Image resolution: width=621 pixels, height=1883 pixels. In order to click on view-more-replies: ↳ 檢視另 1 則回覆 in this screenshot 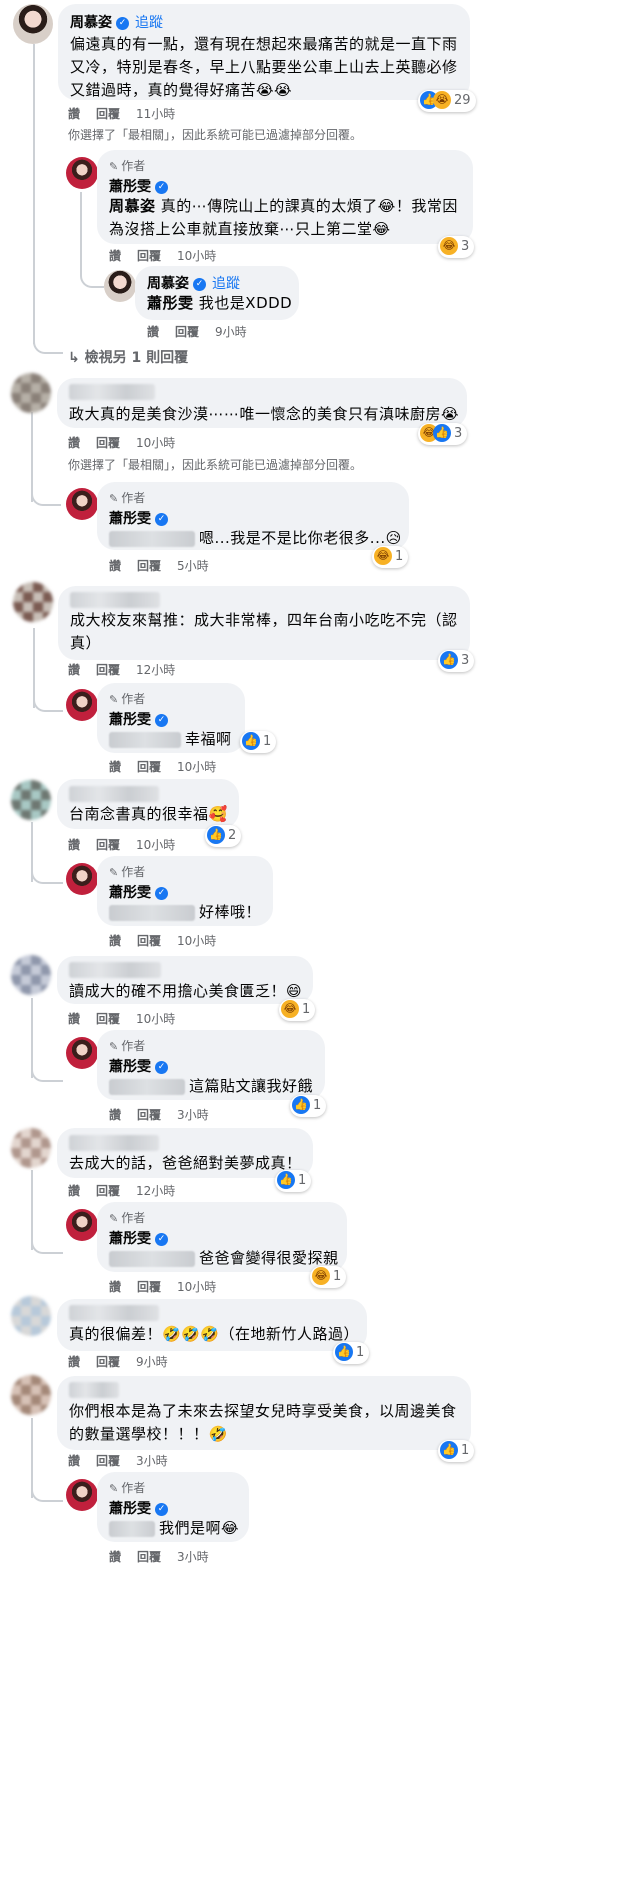, I will do `click(128, 357)`.